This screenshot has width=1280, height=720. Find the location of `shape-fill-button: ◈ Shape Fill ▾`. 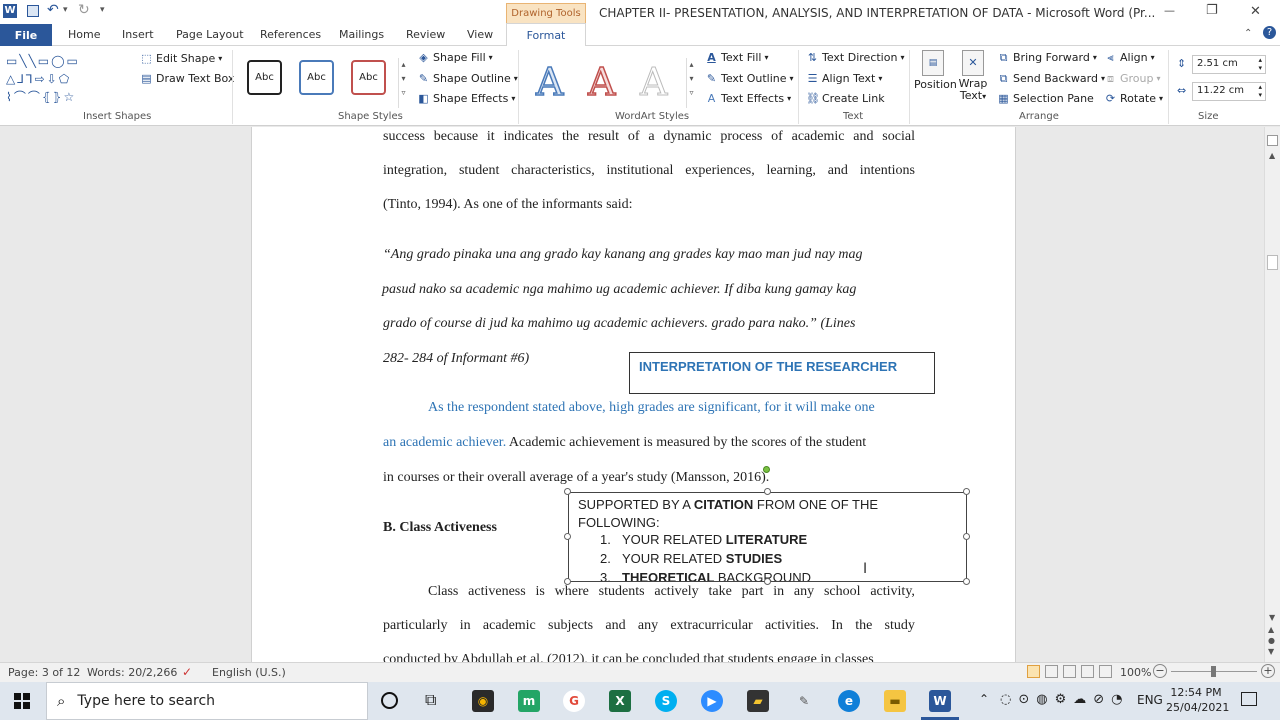

shape-fill-button: ◈ Shape Fill ▾ is located at coordinates (454, 57).